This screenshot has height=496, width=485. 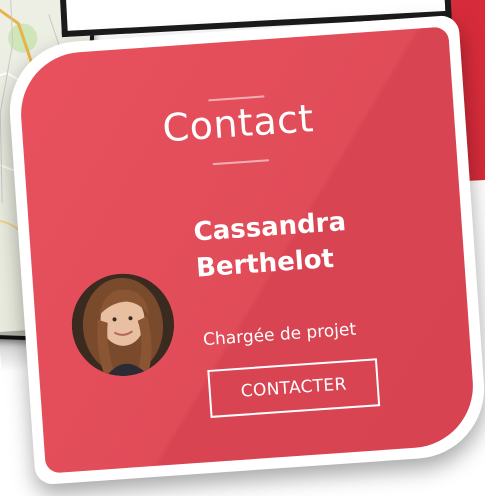 What do you see at coordinates (279, 335) in the screenshot?
I see `person-role: Chargée de projet` at bounding box center [279, 335].